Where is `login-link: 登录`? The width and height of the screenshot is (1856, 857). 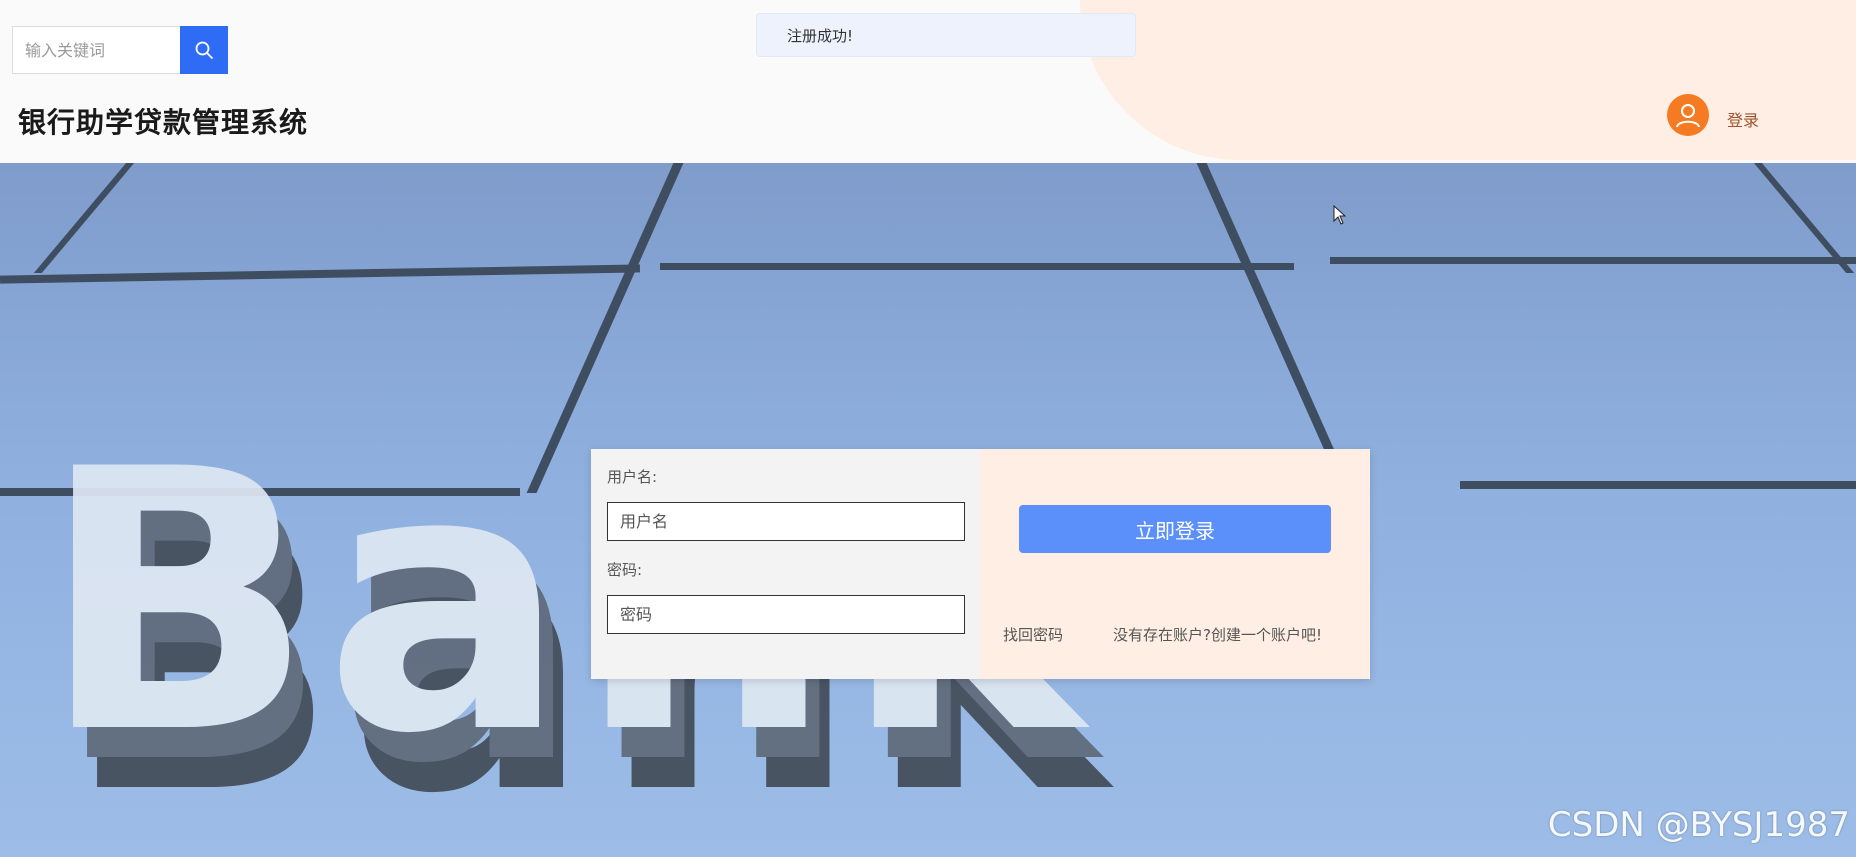 login-link: 登录 is located at coordinates (1743, 119).